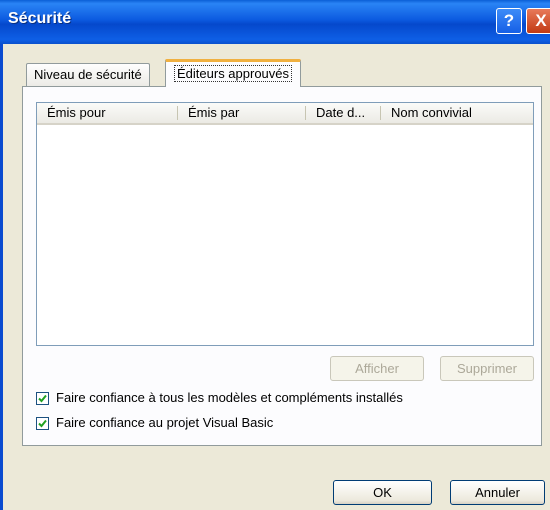  What do you see at coordinates (242, 113) in the screenshot?
I see `column-issued-by: Émis par` at bounding box center [242, 113].